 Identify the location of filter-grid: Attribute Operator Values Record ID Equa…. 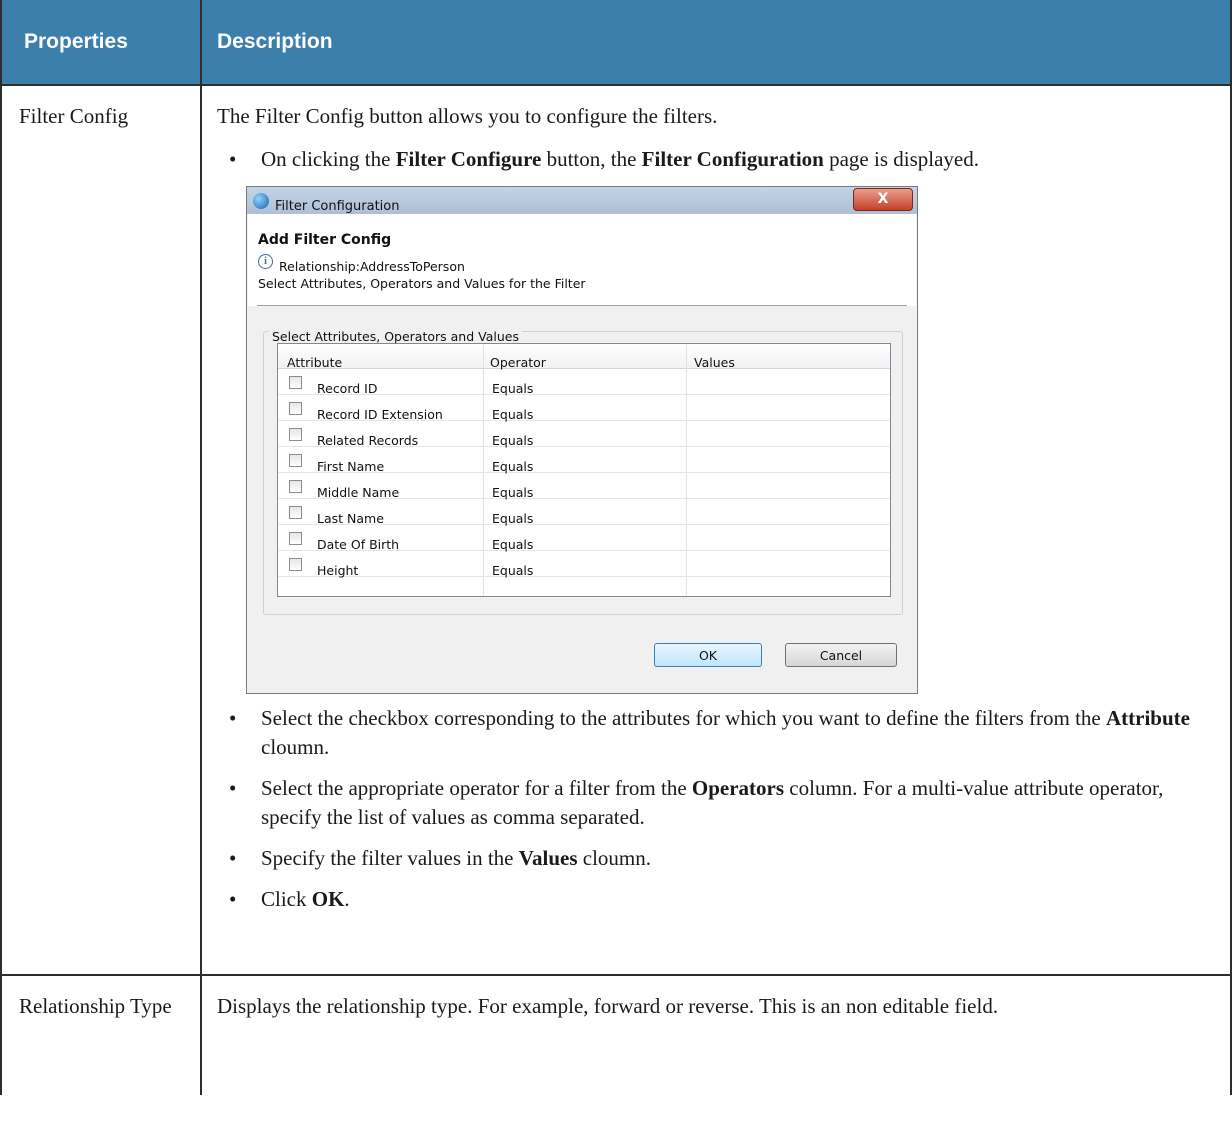
(584, 470).